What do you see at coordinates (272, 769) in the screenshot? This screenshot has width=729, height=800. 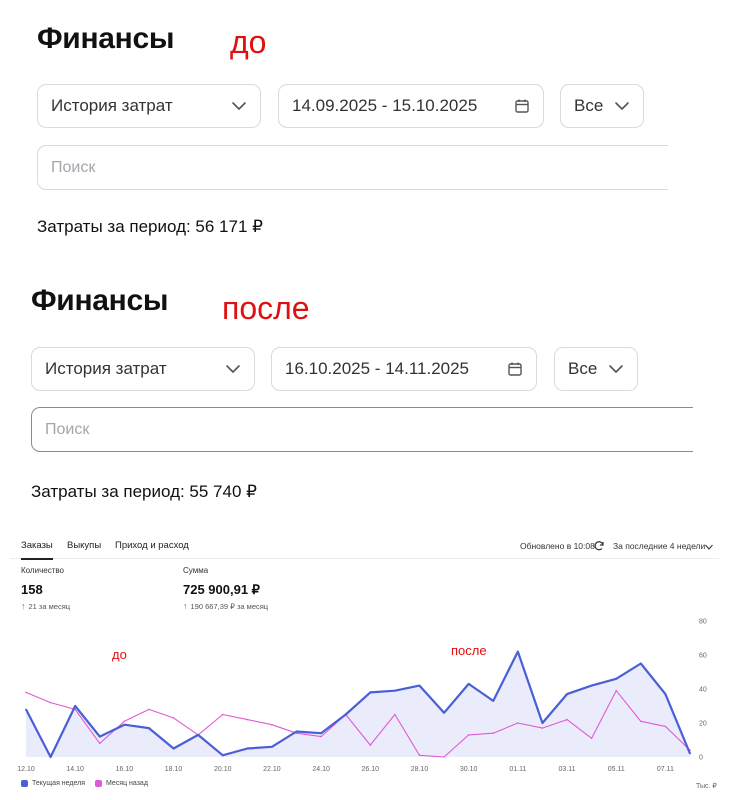 I see `x-tick-label: 22.10` at bounding box center [272, 769].